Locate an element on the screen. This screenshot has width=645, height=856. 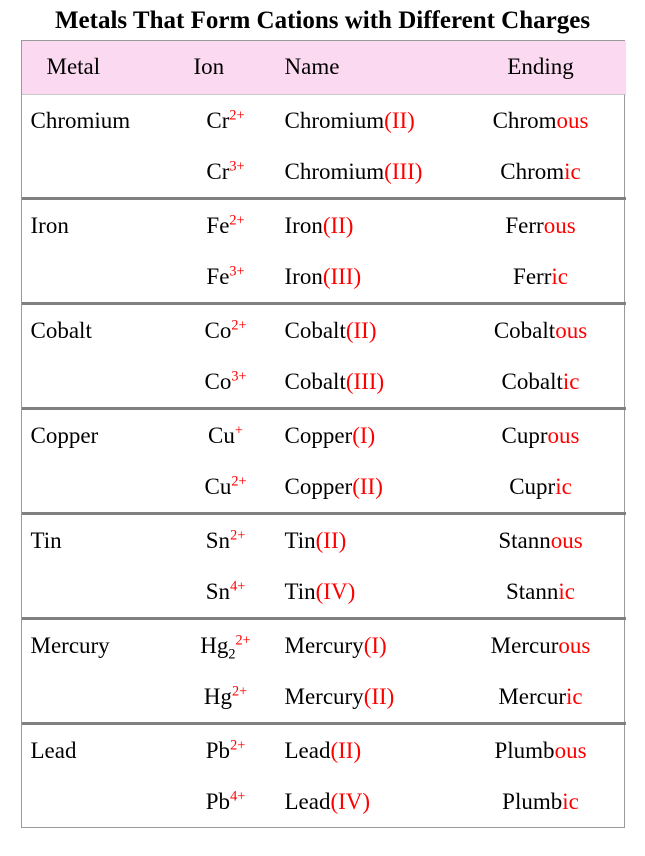
table-row: Tin Sn2+ Tin(II) Stannous is located at coordinates (323, 539).